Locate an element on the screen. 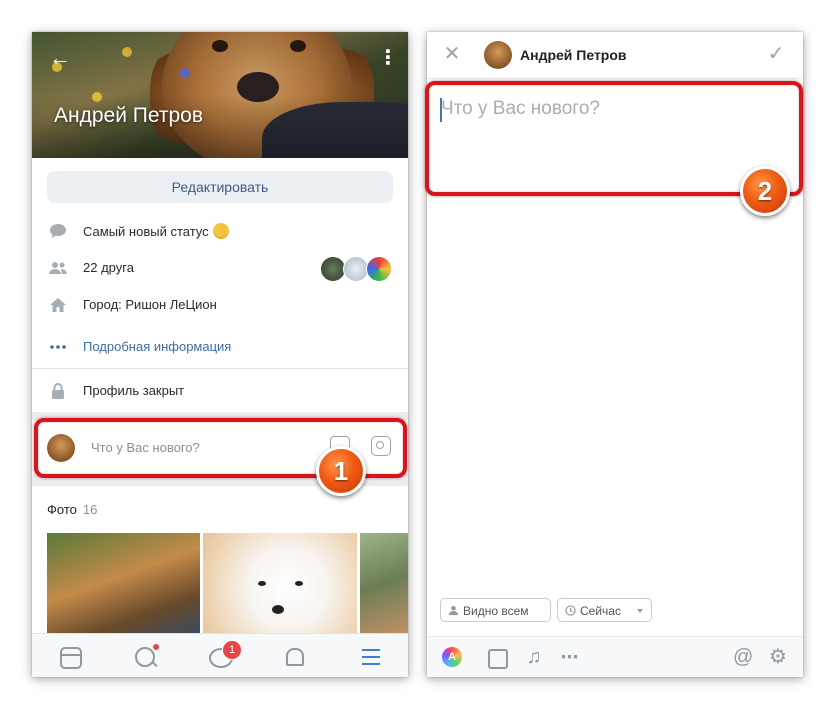  close-icon: ✕ is located at coordinates (452, 54).